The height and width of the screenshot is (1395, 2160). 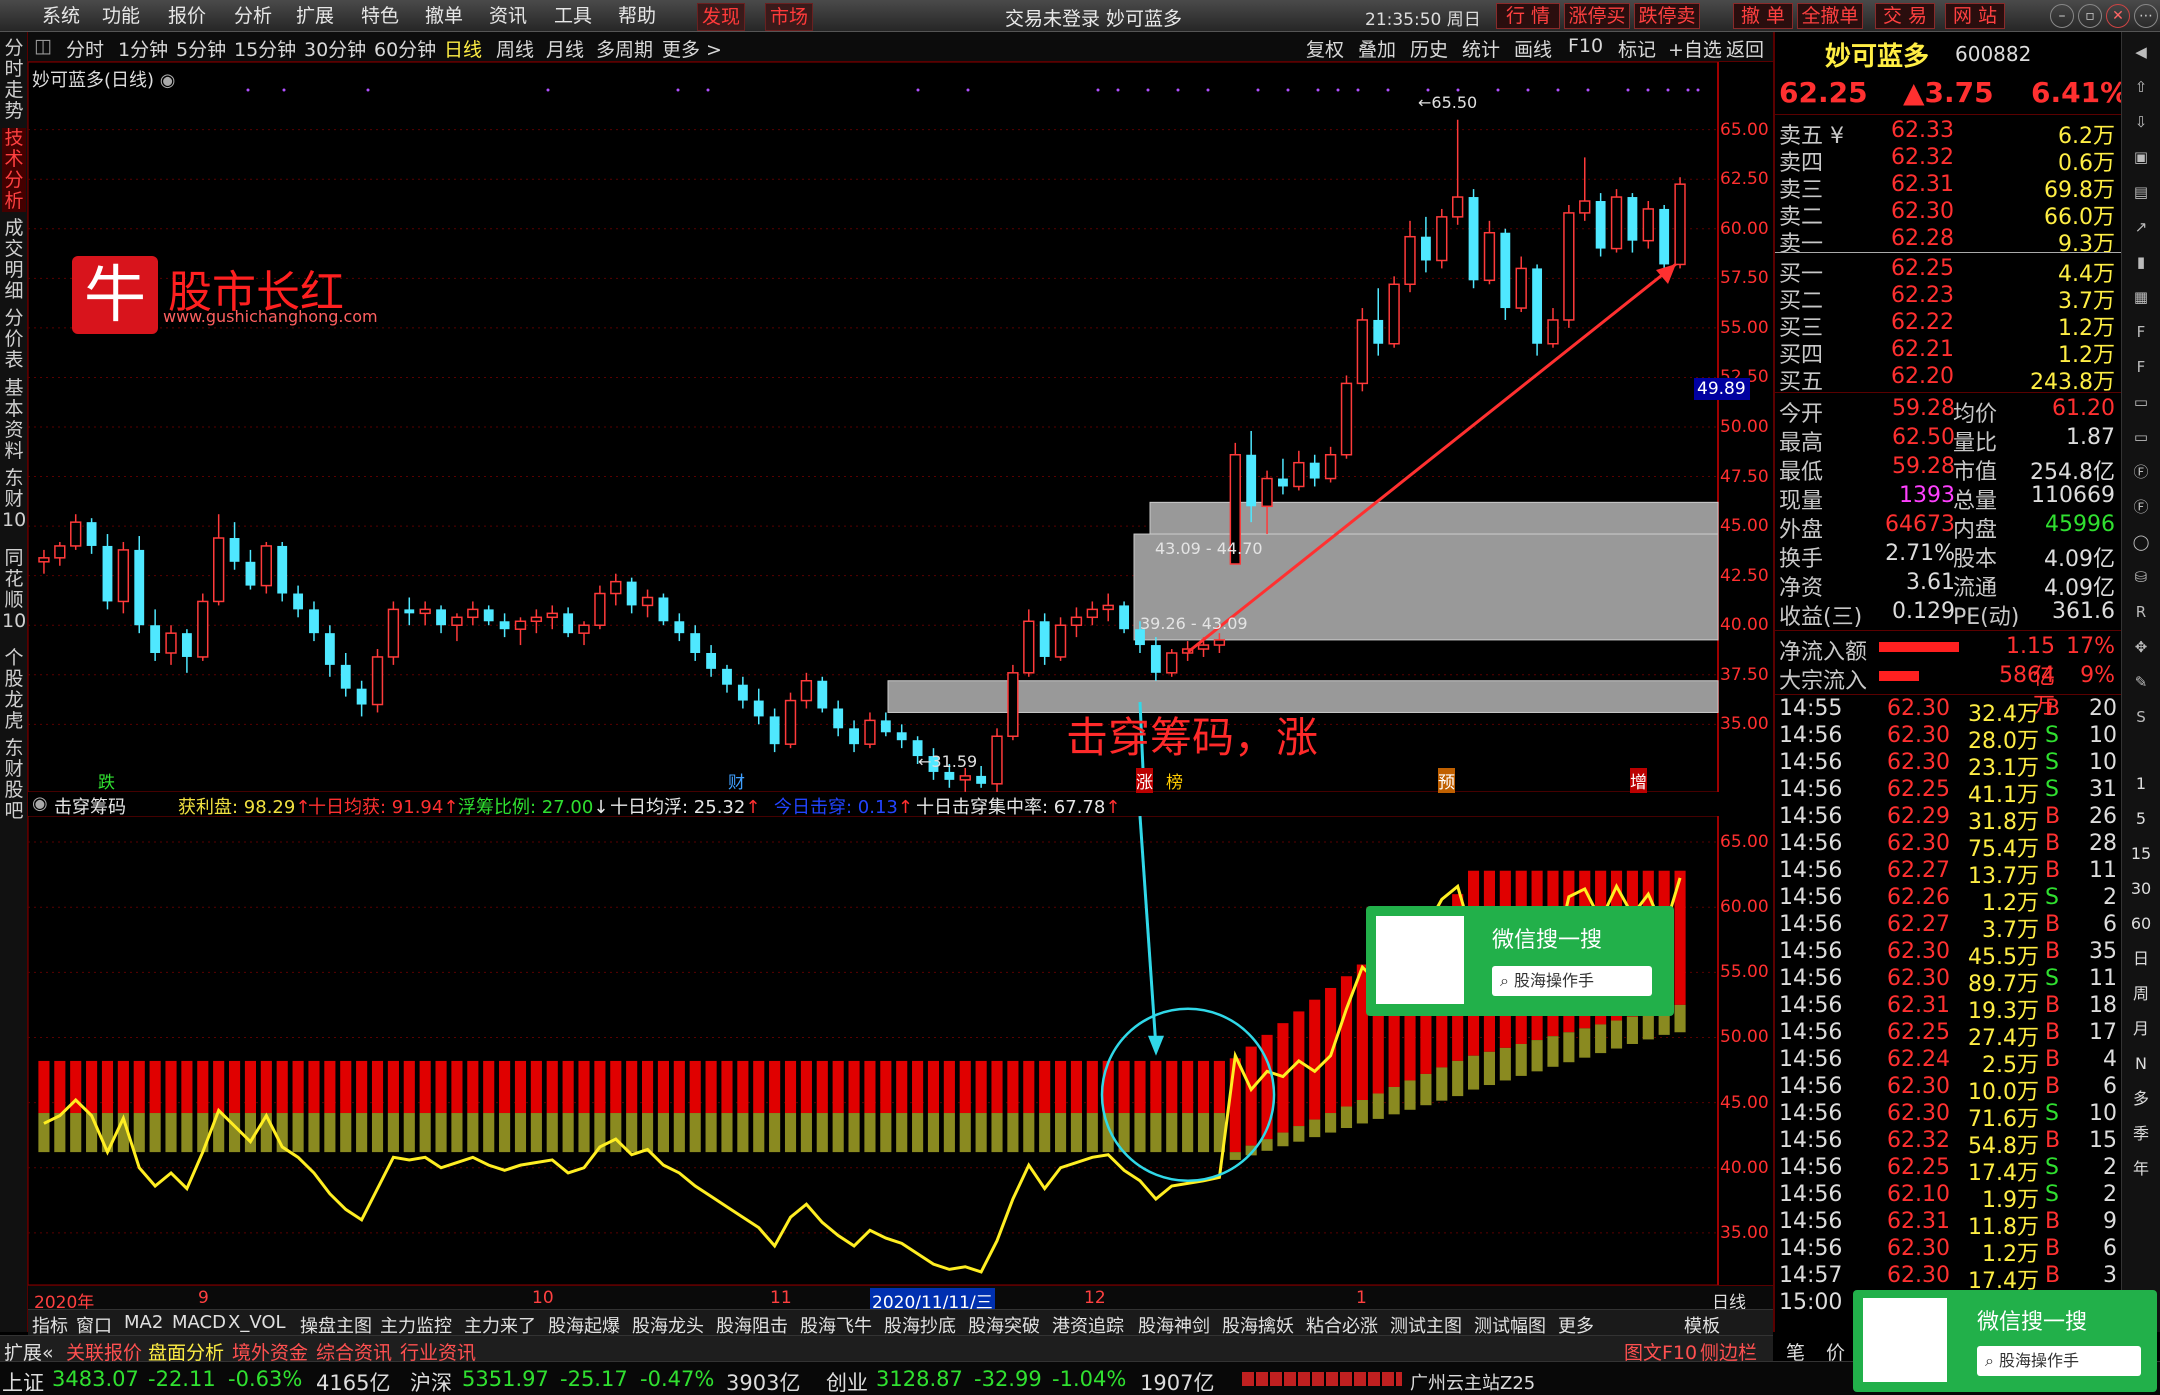 I want to click on index-sh-name: 上证, so click(x=23, y=1381).